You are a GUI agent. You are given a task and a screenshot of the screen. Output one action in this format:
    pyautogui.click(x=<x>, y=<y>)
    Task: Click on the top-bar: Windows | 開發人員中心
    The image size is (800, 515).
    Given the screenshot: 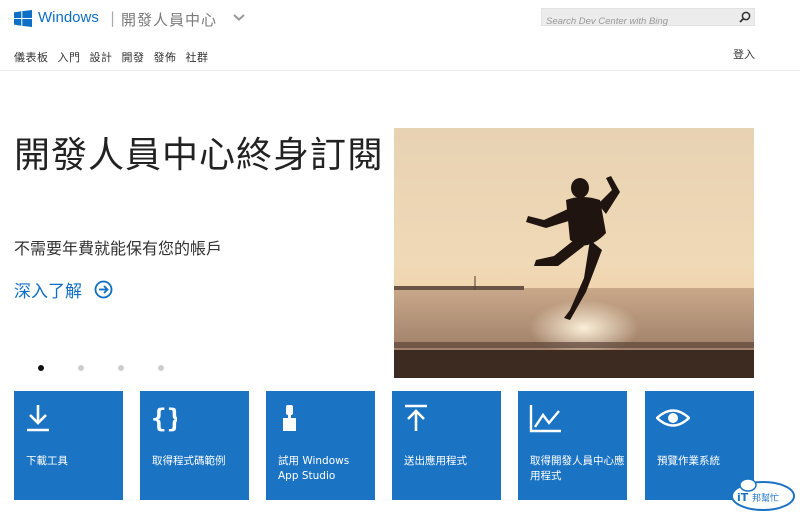 What is the action you would take?
    pyautogui.click(x=400, y=19)
    